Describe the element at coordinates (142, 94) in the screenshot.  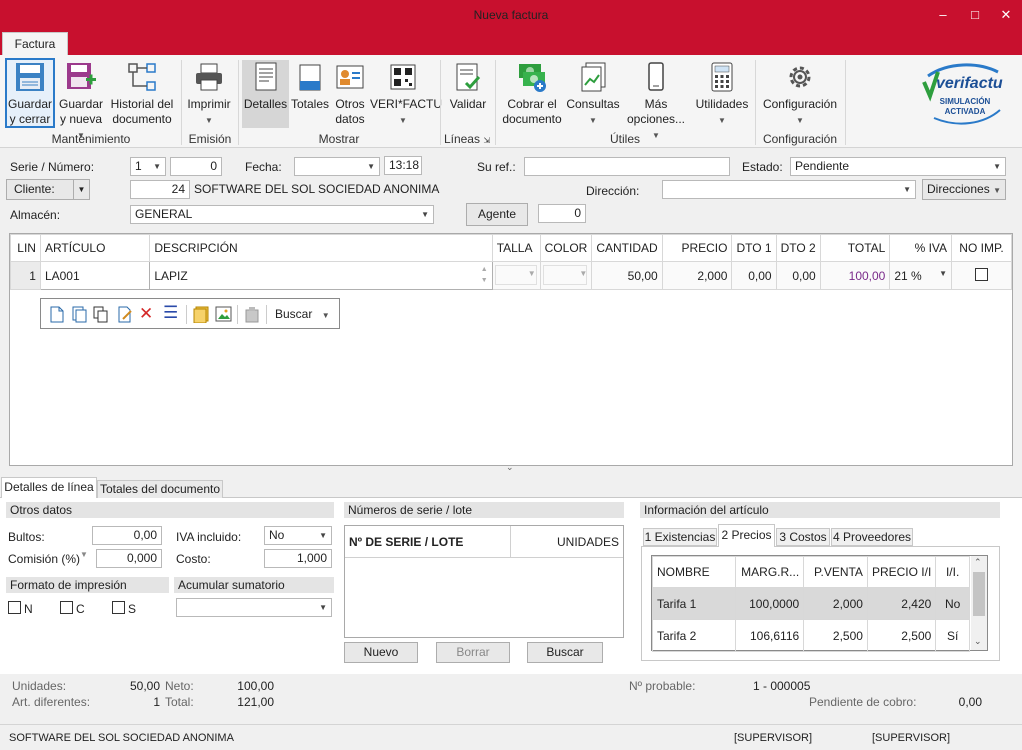
I see `historial-button: Historial del documento` at that location.